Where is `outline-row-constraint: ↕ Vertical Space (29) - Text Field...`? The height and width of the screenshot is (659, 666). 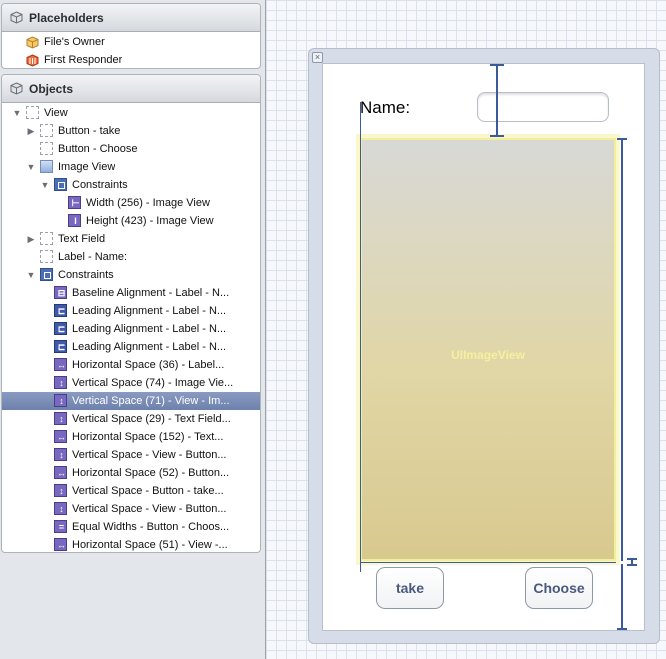
outline-row-constraint: ↕ Vertical Space (29) - Text Field... is located at coordinates (131, 419).